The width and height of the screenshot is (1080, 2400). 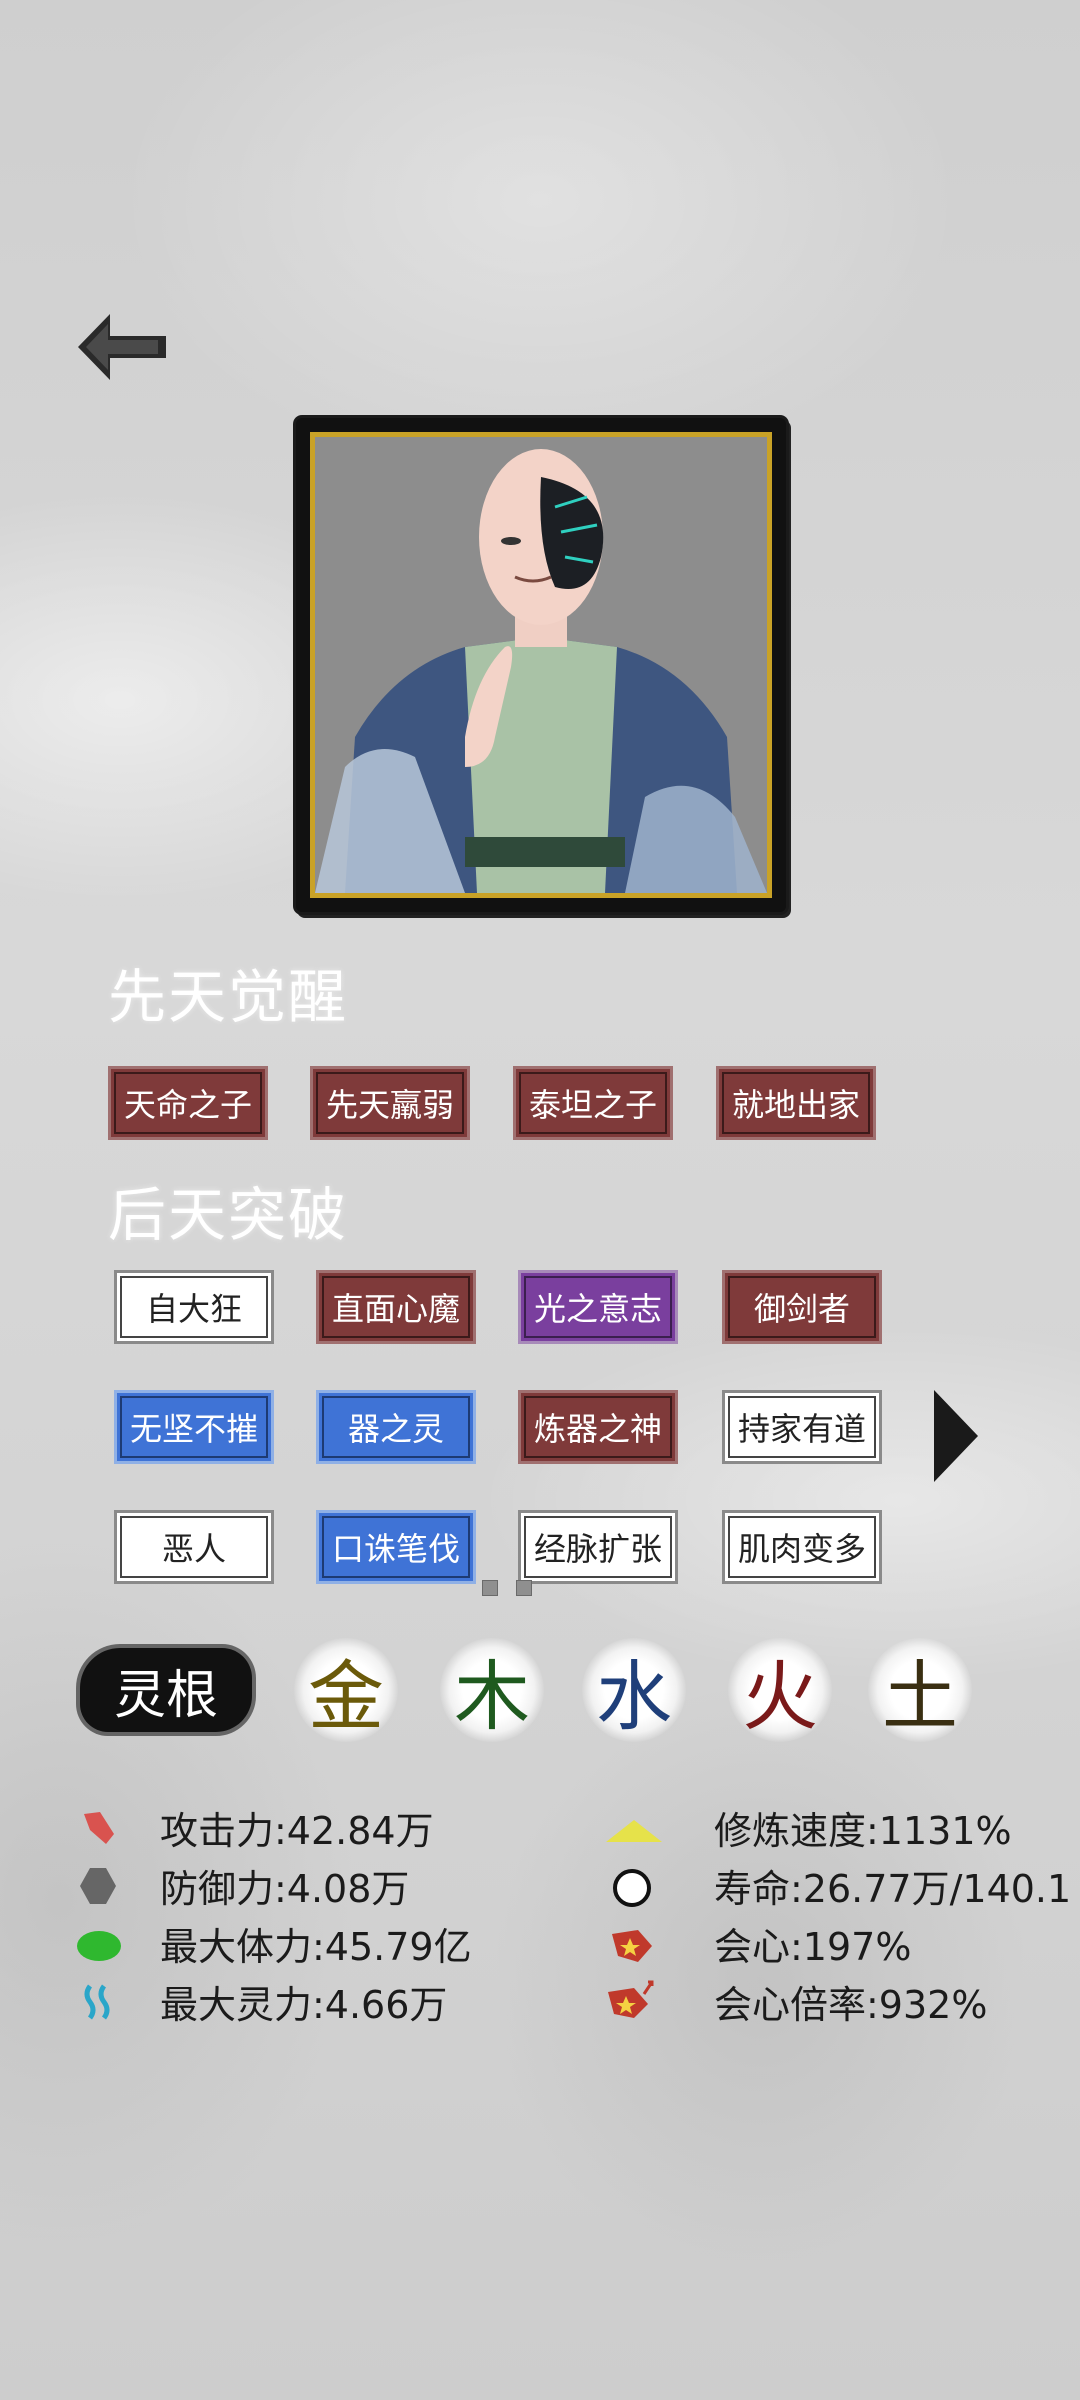 I want to click on spirit-root-water: 水, so click(x=634, y=1690).